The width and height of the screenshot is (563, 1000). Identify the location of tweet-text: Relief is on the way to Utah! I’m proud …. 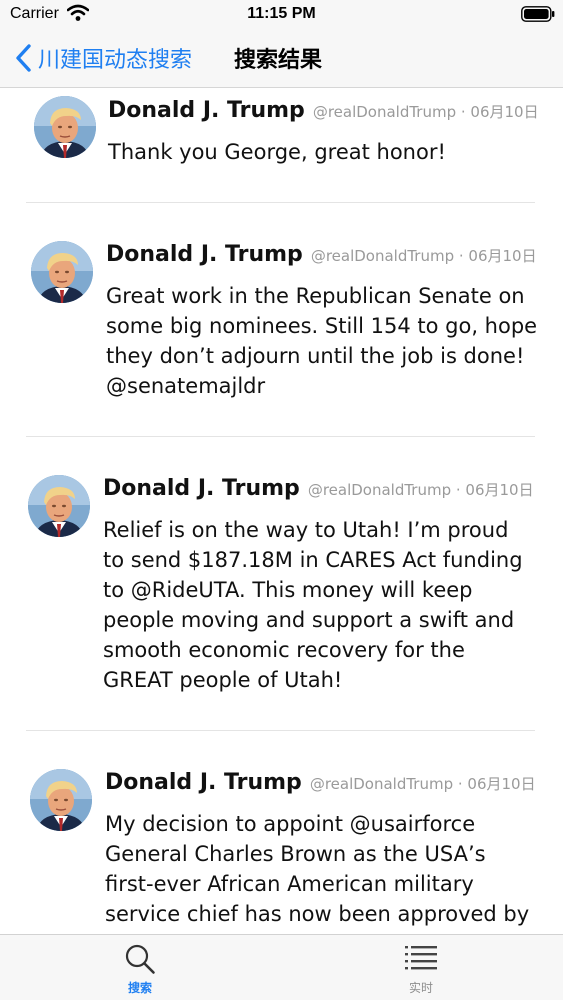
(313, 605).